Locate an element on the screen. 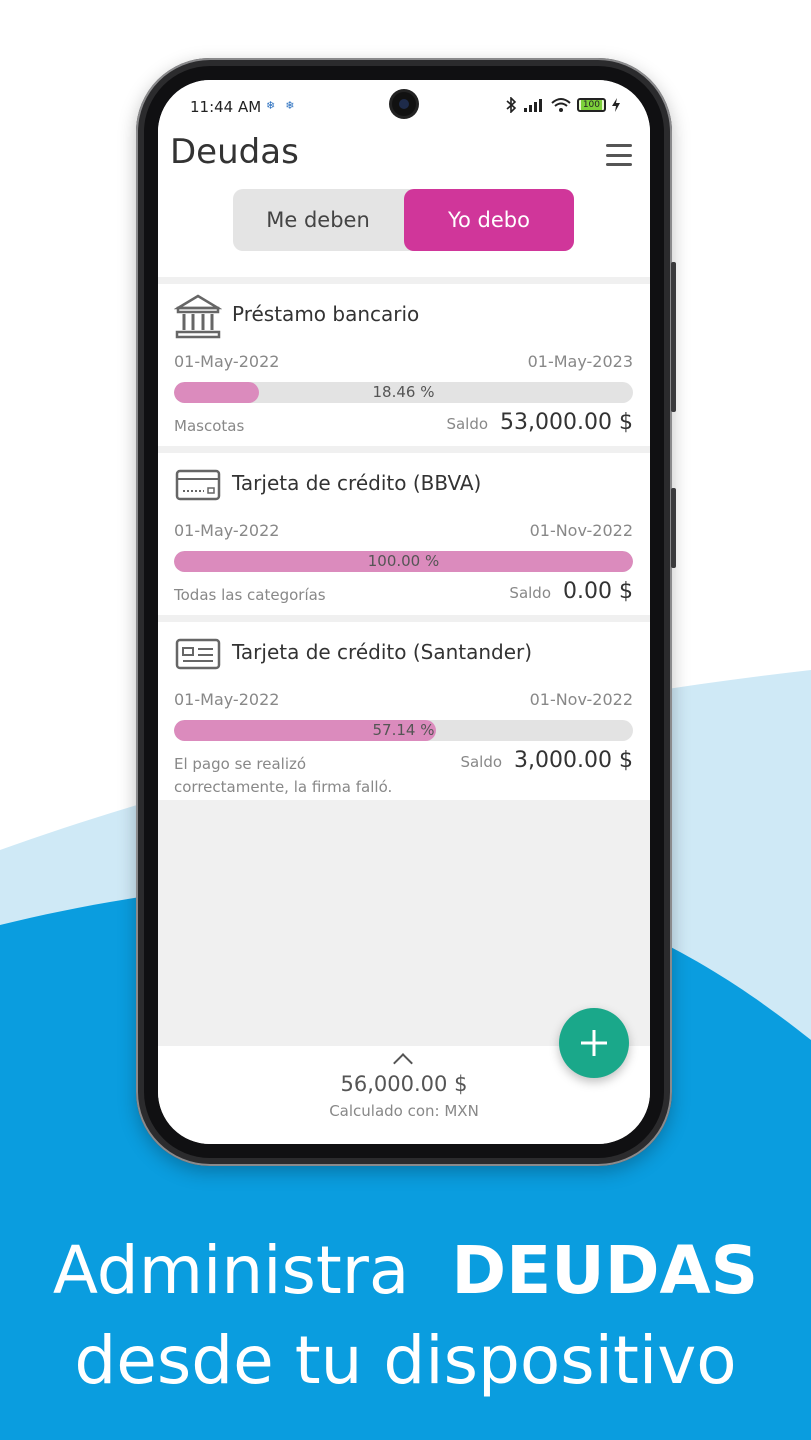  debt-end-date: 01-May-2023 is located at coordinates (580, 361).